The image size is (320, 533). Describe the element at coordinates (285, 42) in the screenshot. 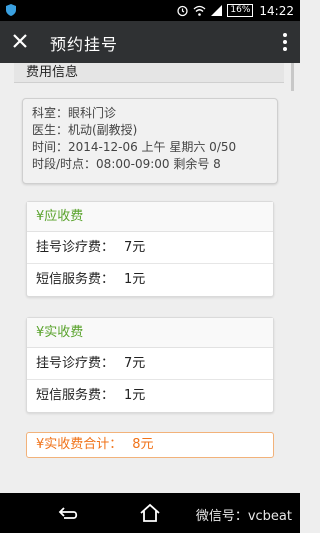

I see `more-options-icon` at that location.